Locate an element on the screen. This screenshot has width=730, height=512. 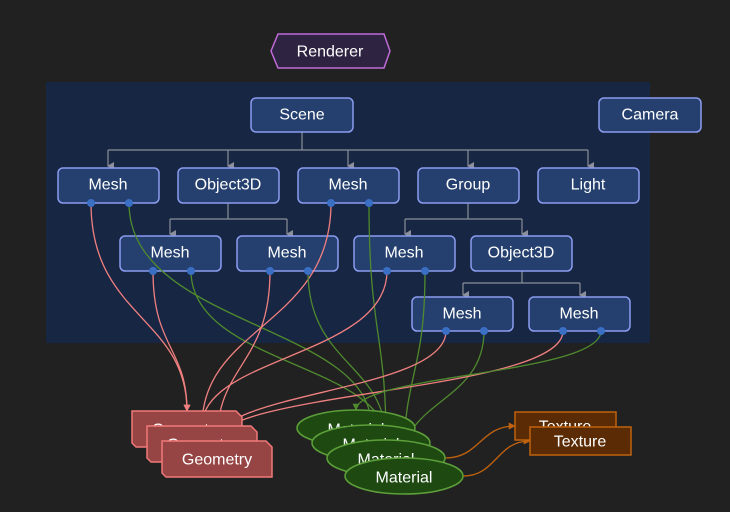
node-mesh-d: Mesh is located at coordinates (287, 253).